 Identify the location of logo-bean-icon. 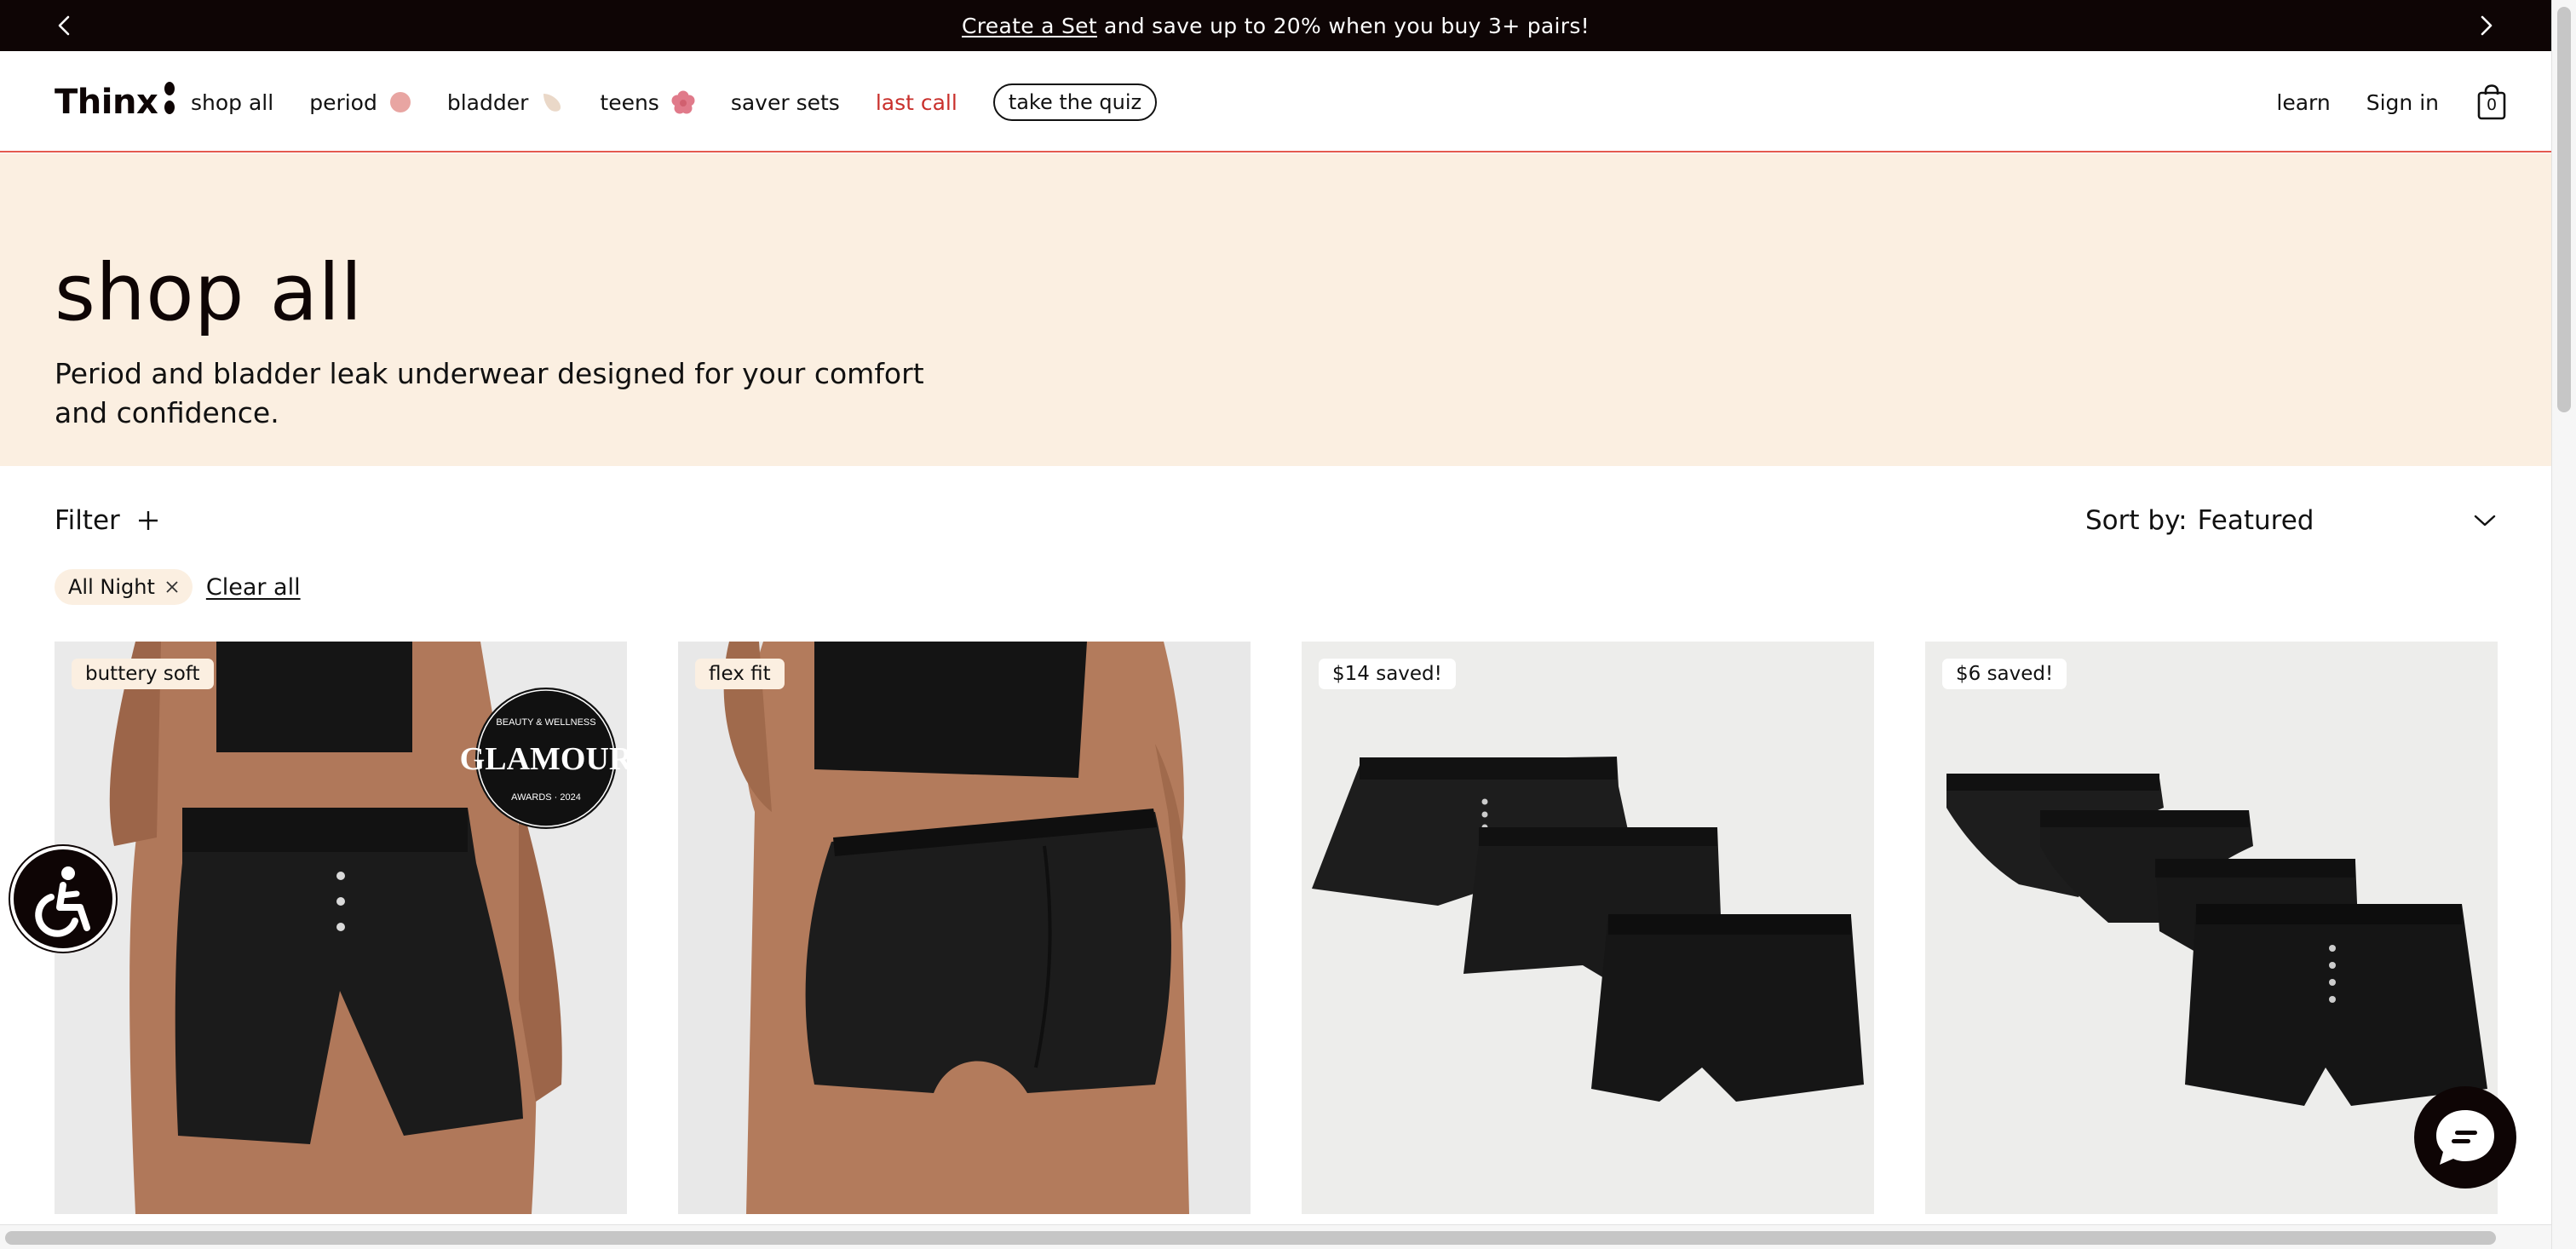
(170, 102).